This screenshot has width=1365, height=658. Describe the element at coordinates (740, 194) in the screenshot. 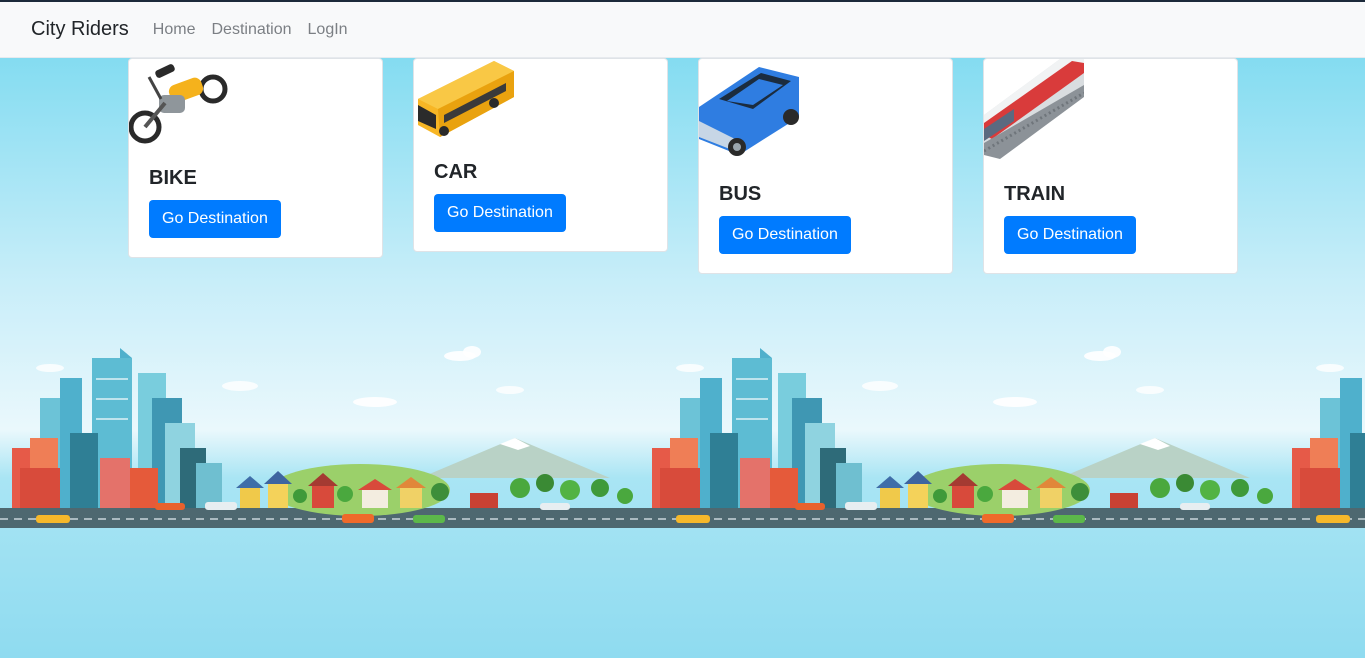

I see `card-title: BUS` at that location.